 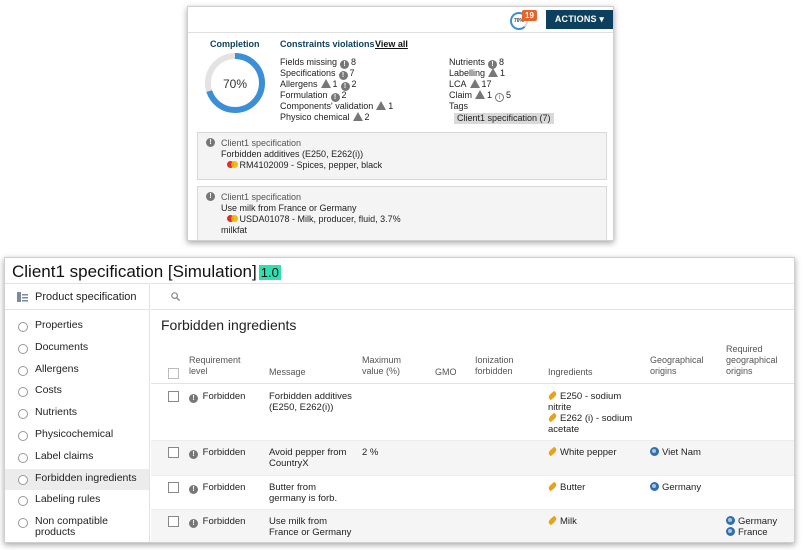 What do you see at coordinates (336, 74) in the screenshot?
I see `violation-row: Specifications! 7` at bounding box center [336, 74].